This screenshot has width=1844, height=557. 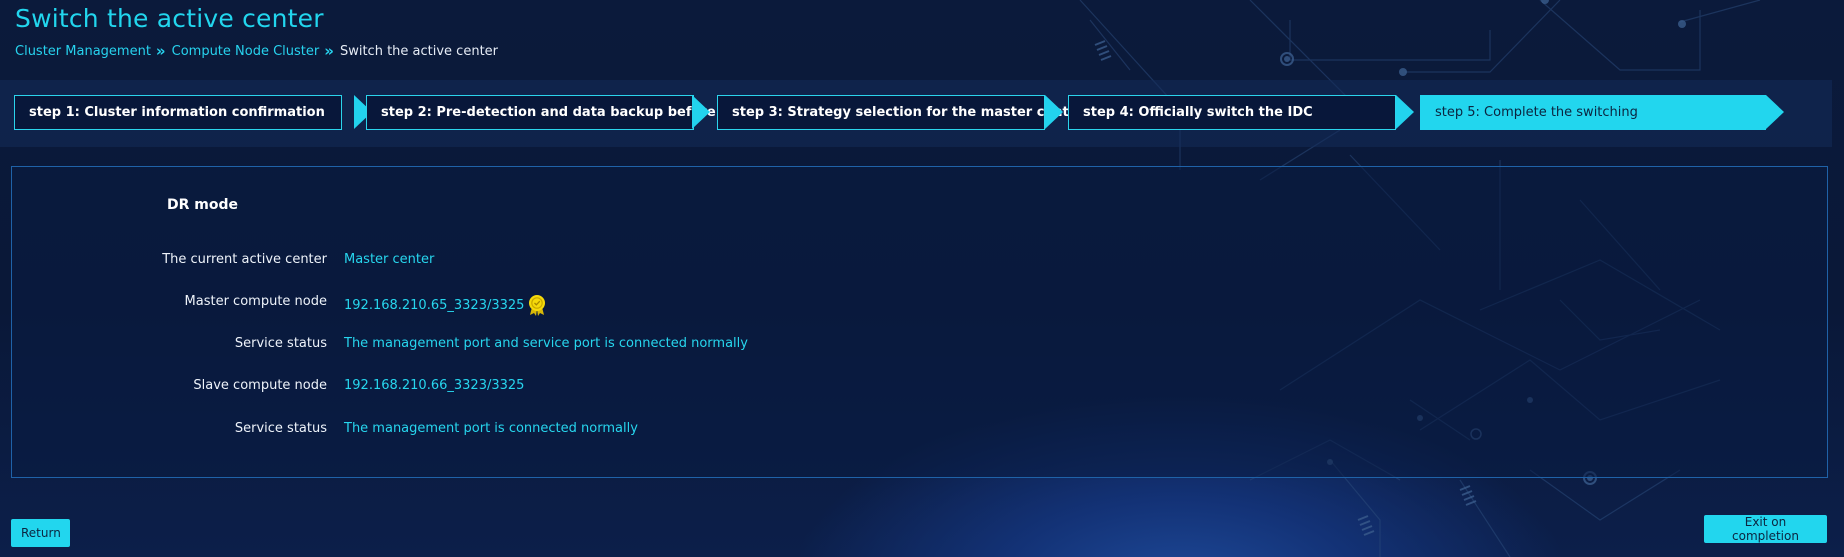 I want to click on return-button: Return, so click(x=40, y=533).